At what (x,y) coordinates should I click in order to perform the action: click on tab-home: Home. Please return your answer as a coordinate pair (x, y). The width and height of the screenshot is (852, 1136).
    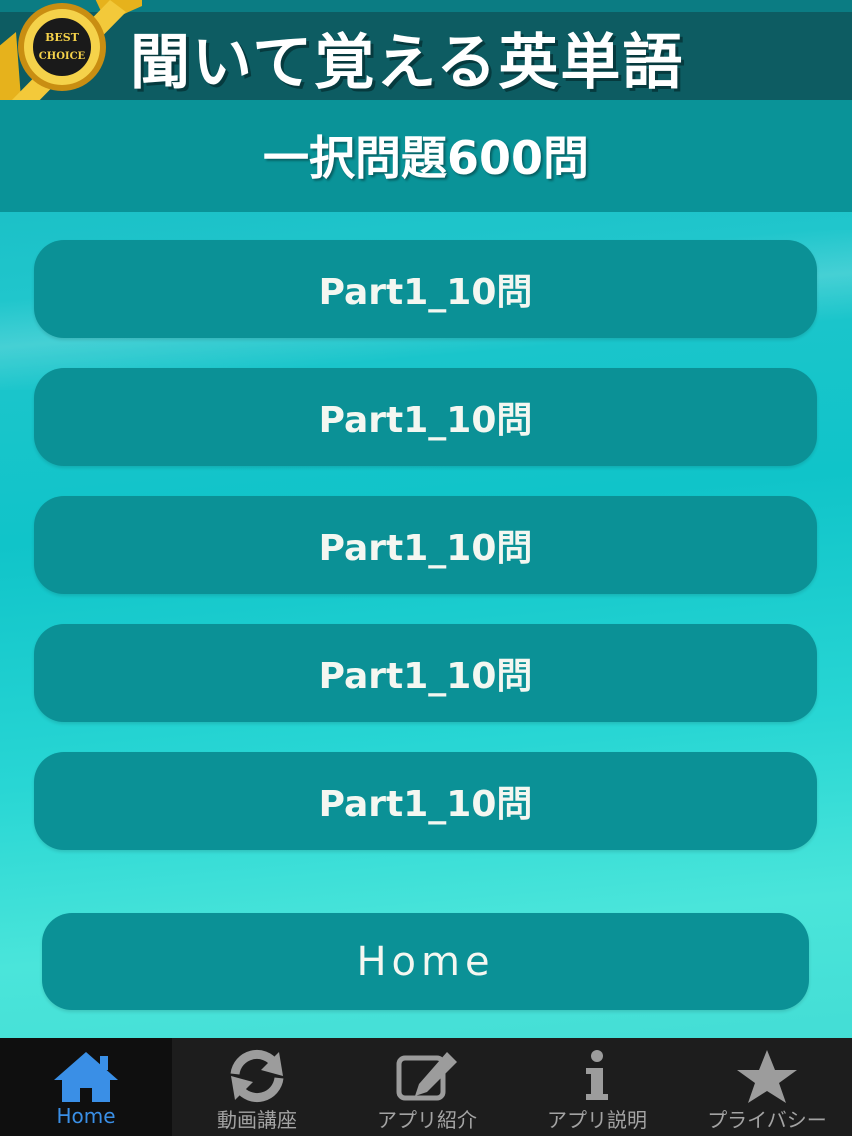
    Looking at the image, I should click on (86, 1087).